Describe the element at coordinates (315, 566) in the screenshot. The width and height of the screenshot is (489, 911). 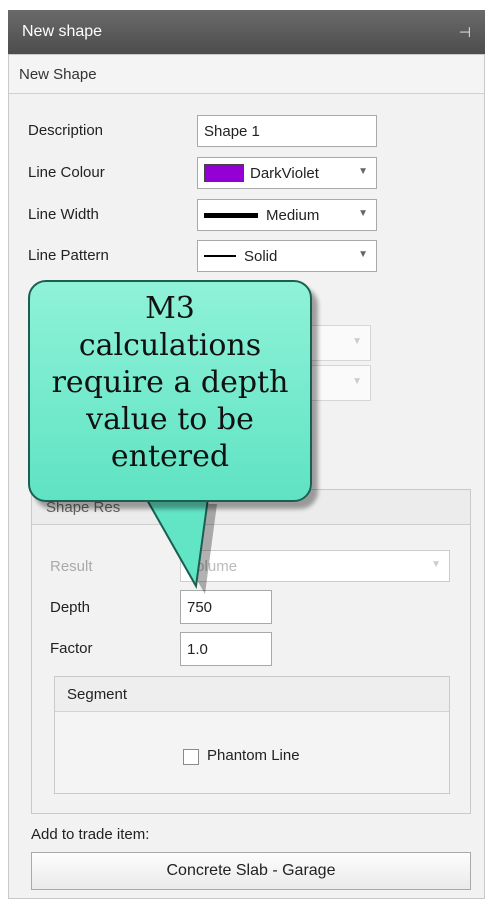
I see `result-dropdown: Volume ▼` at that location.